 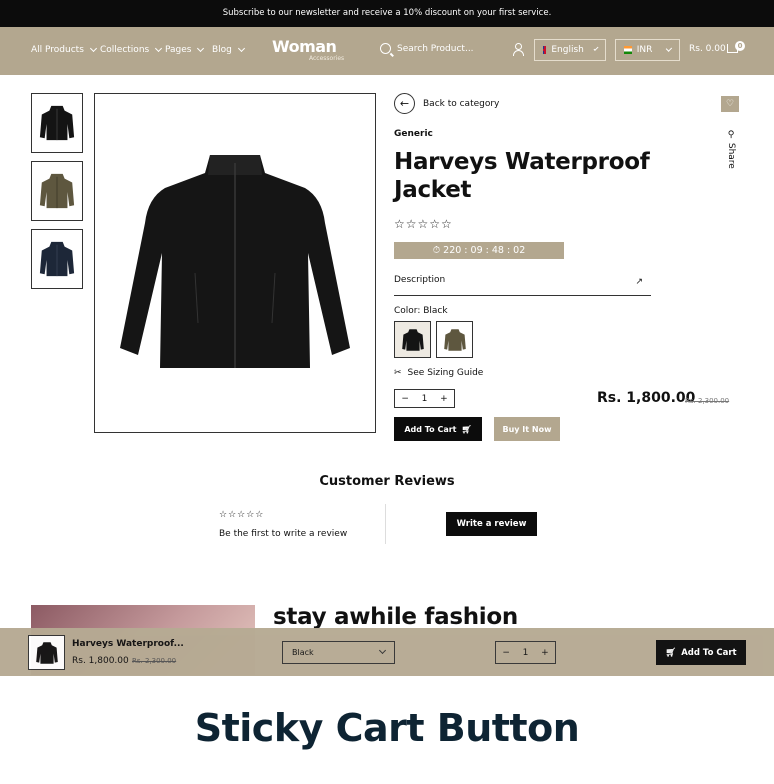 I want to click on countdown-timer: ⏱ 220 : 09 : 48 : 02, so click(x=479, y=250).